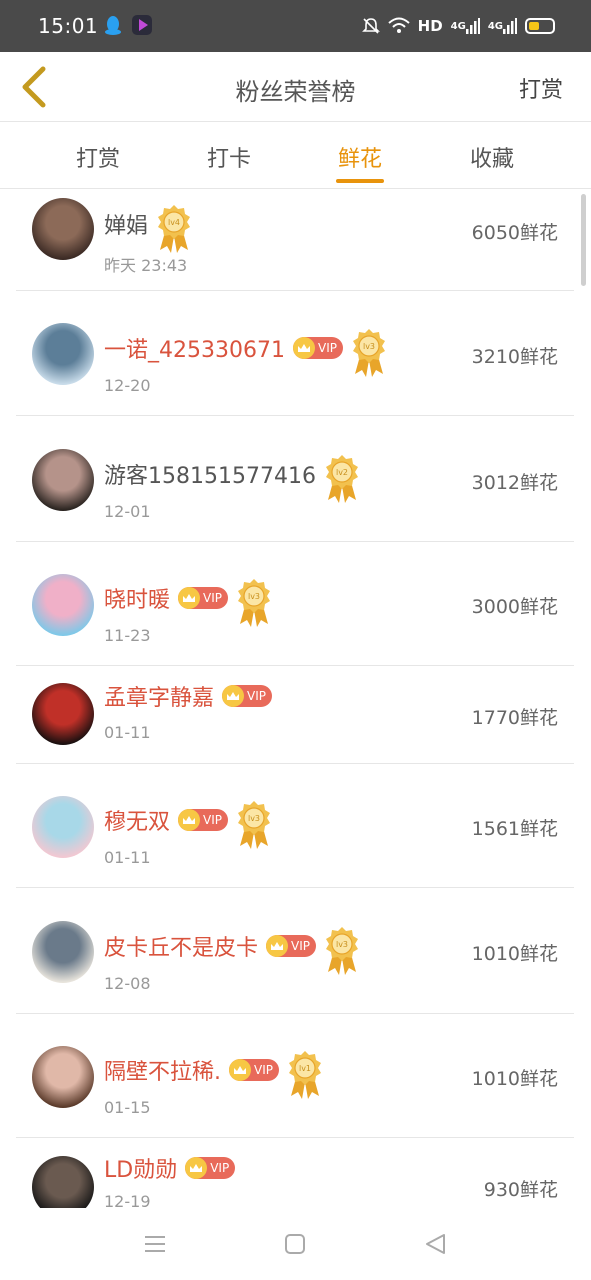  What do you see at coordinates (520, 1190) in the screenshot?
I see `flower-amount: 930鲜花` at bounding box center [520, 1190].